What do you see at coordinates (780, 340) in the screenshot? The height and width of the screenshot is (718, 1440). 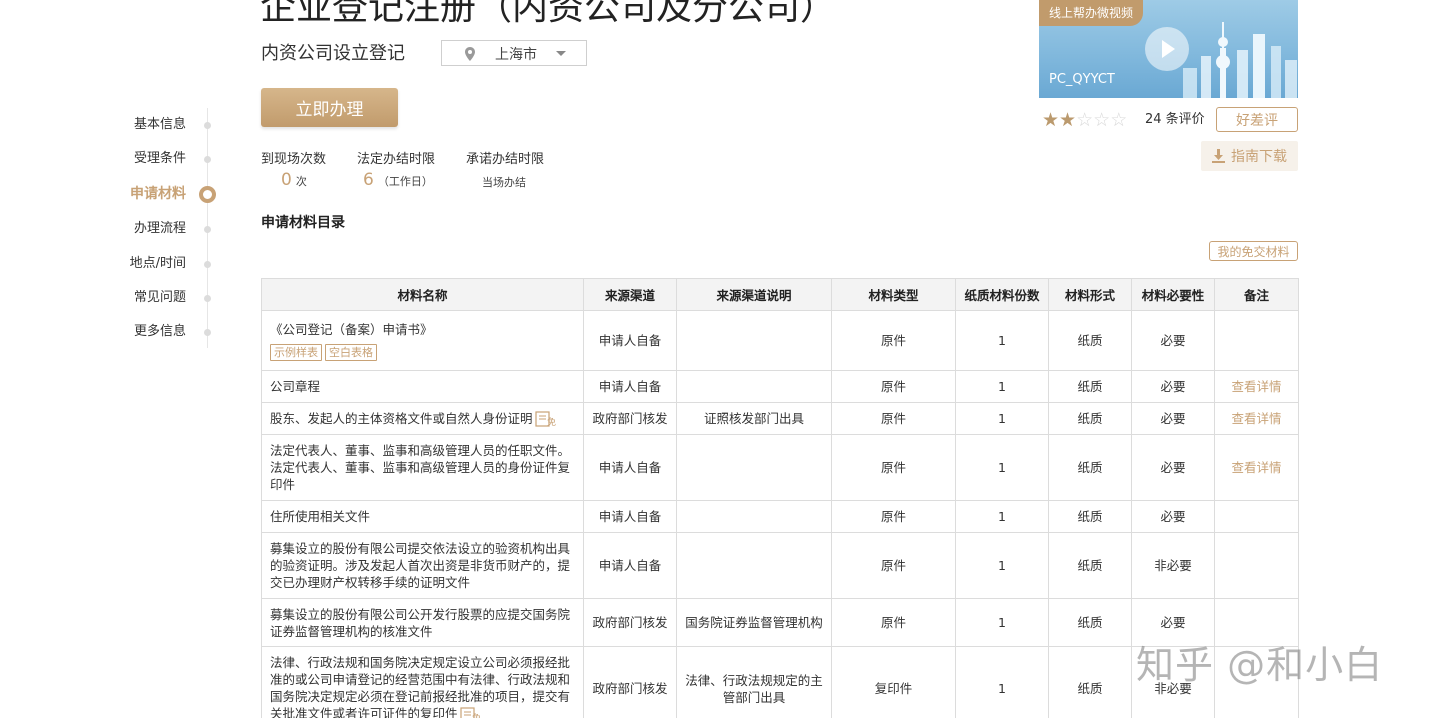 I see `table-row: 《公司登记（备案）申请书》 示例样表 空白表格 申请人自备 原件 1 纸质 必要` at bounding box center [780, 340].